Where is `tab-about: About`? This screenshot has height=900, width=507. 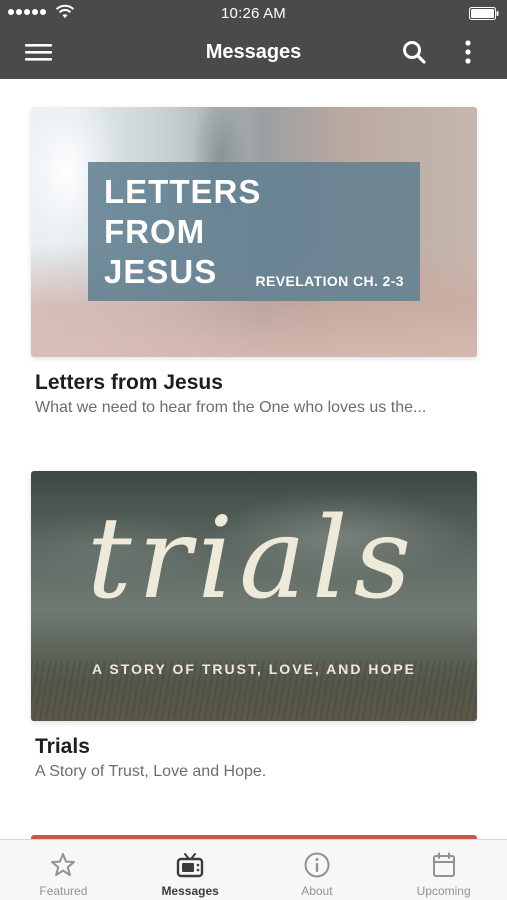 tab-about: About is located at coordinates (317, 870).